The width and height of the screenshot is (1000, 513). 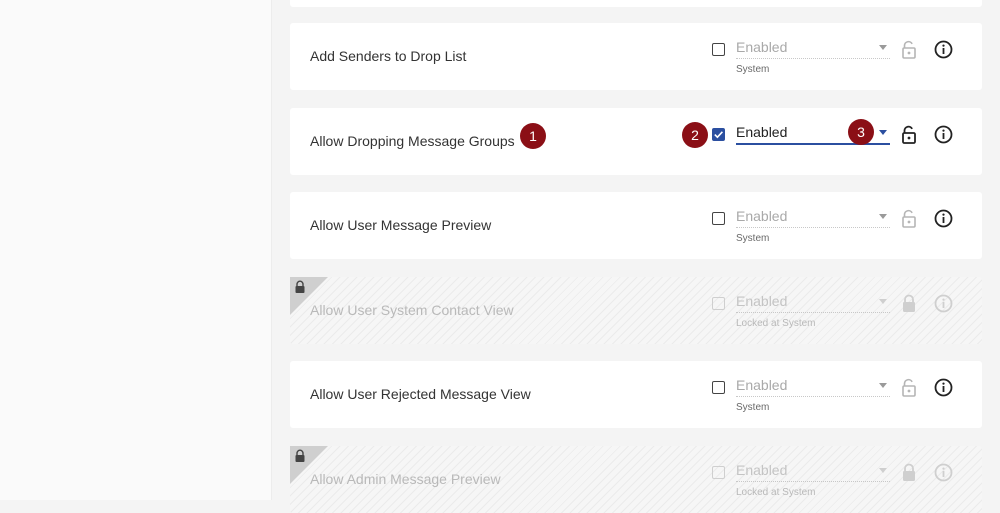 I want to click on settings-row-partial, so click(x=636, y=3).